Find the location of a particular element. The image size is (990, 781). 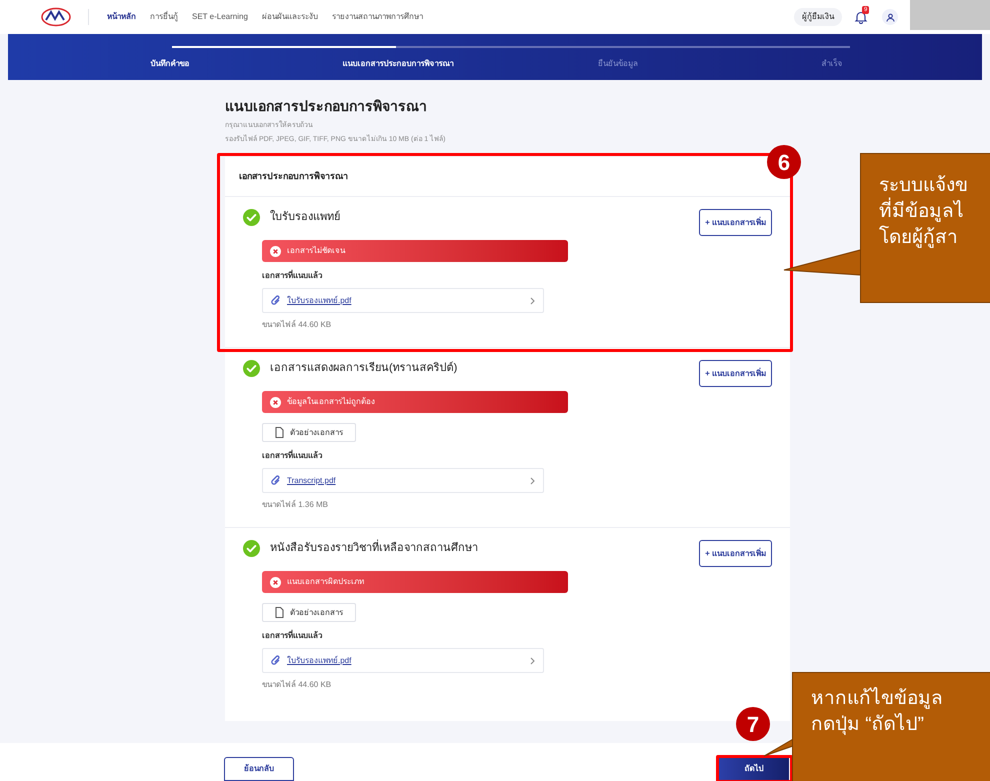

step-label: แนบเอกสารประกอบการพิจารณา is located at coordinates (398, 64).